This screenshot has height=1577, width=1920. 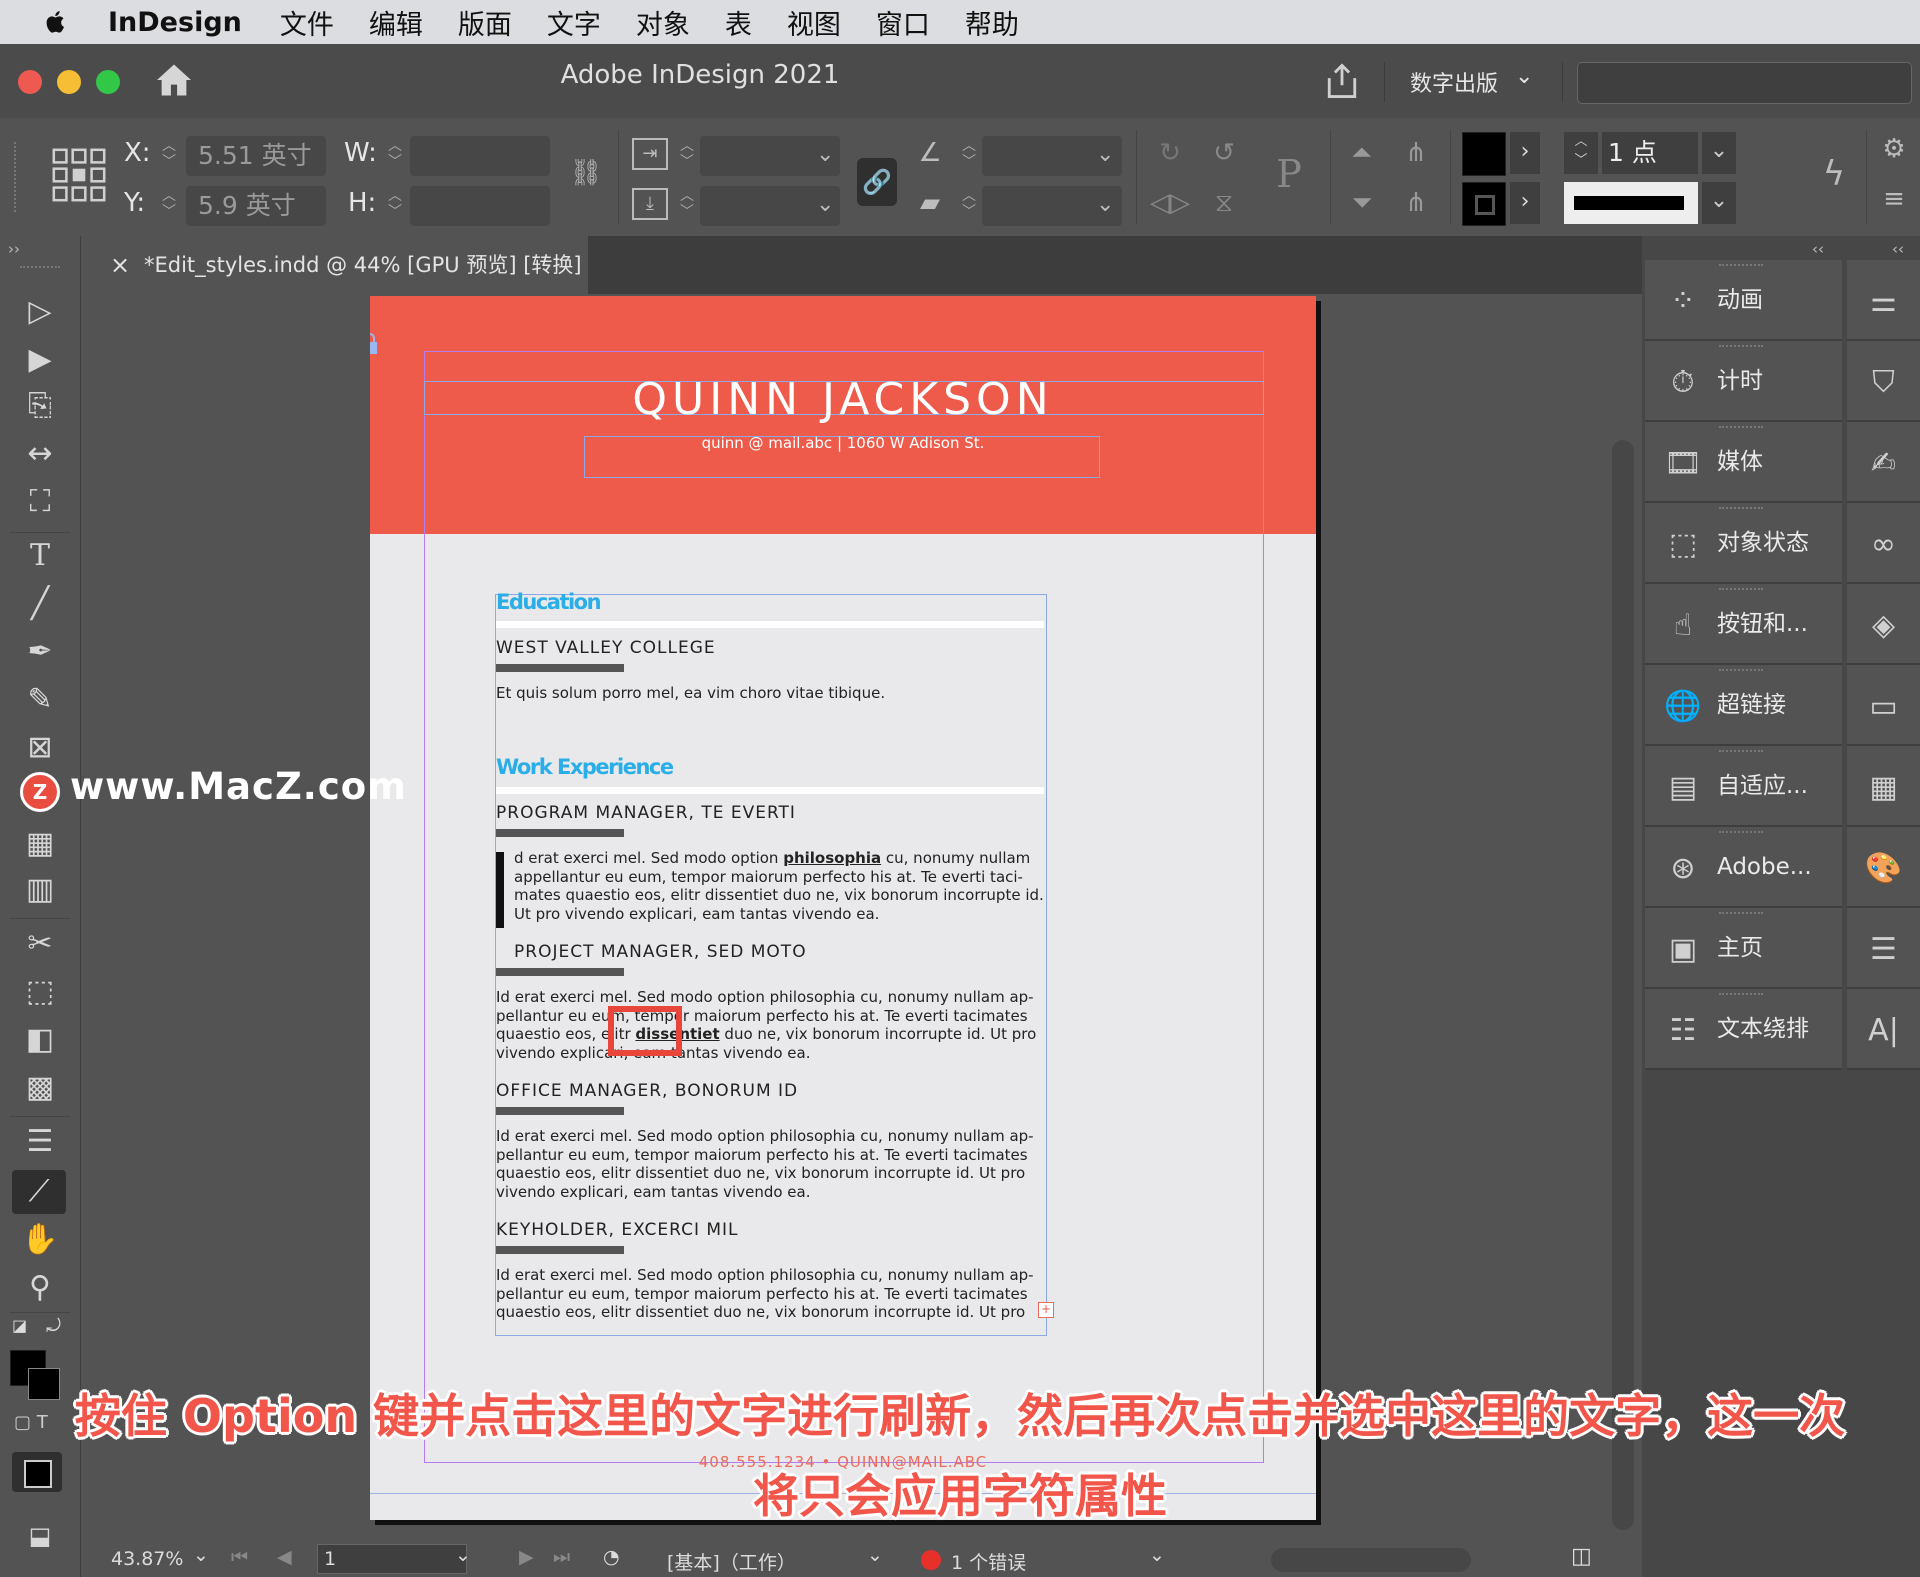 I want to click on selection-tool-icon: ▷, so click(x=40, y=312).